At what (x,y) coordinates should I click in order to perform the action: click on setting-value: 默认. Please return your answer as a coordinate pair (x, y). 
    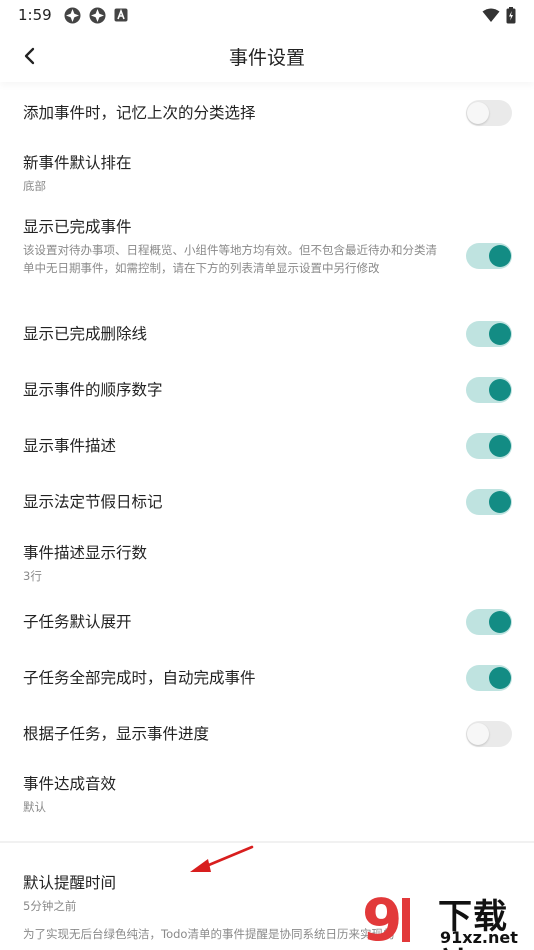
    Looking at the image, I should click on (34, 806).